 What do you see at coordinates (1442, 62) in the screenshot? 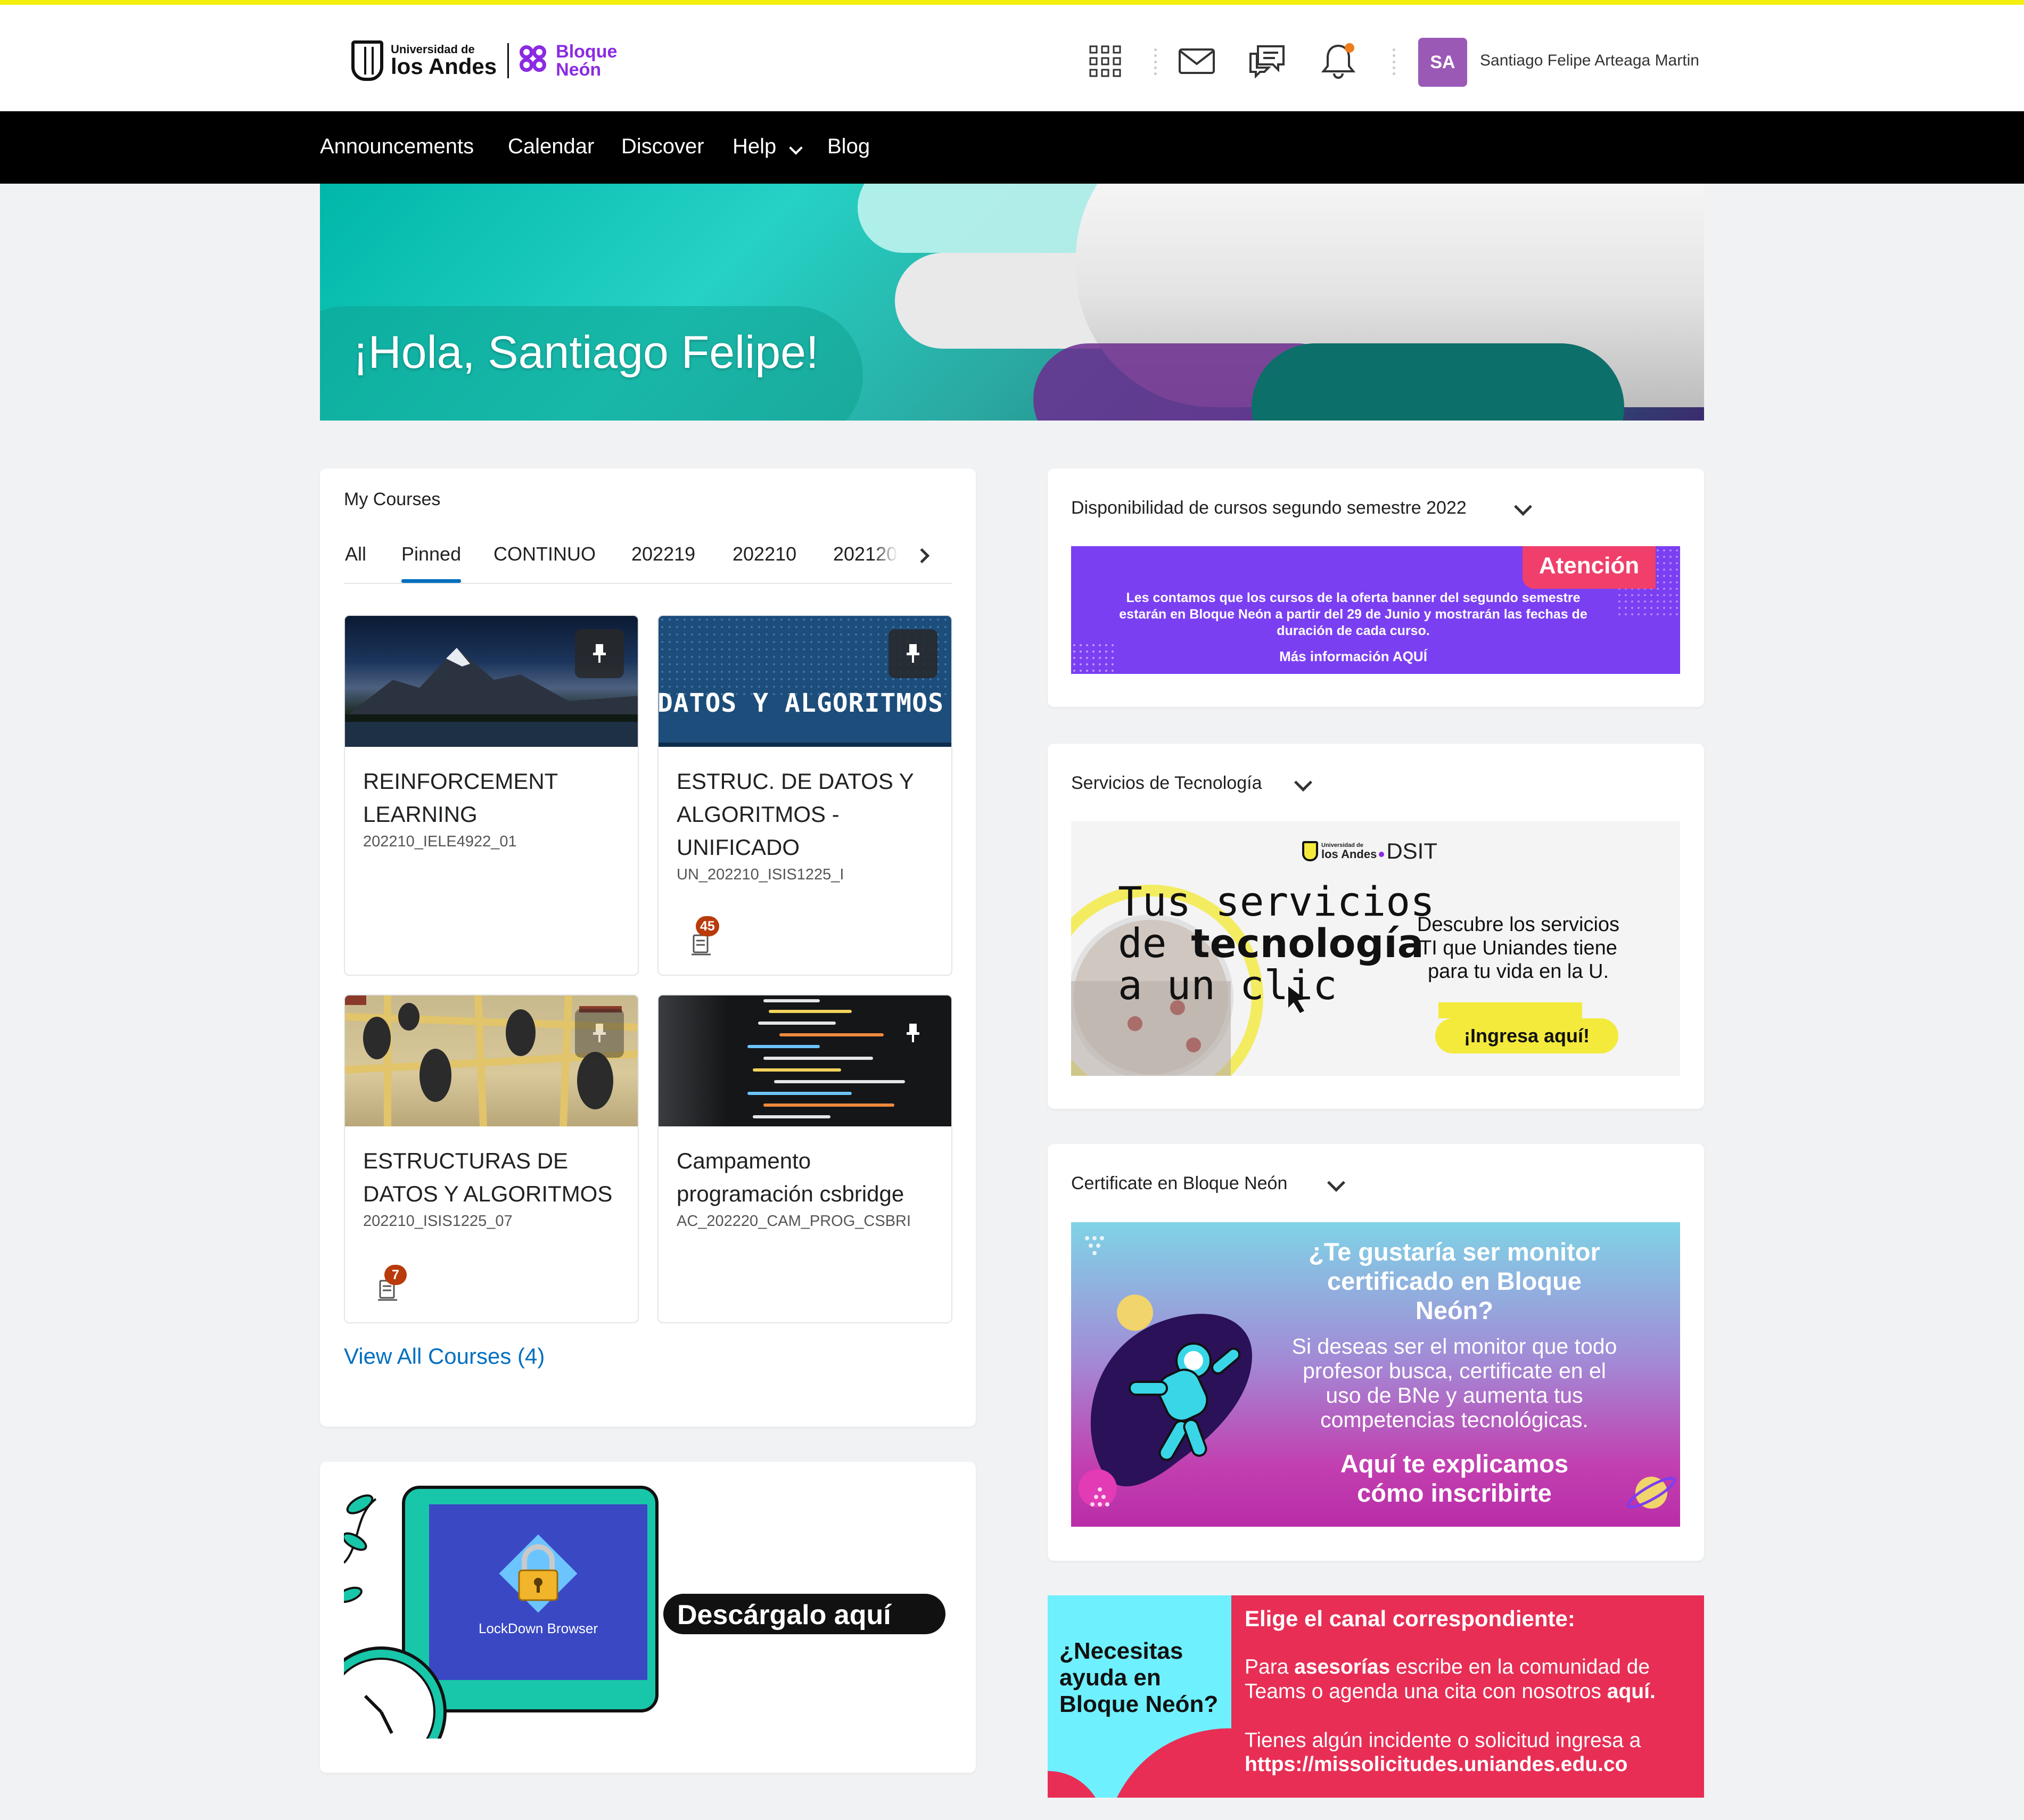
I see `avatar: SA` at bounding box center [1442, 62].